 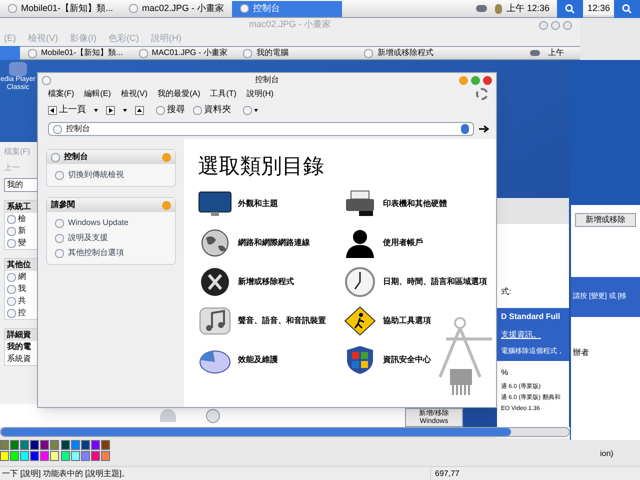 What do you see at coordinates (605, 220) in the screenshot?
I see `add-remove-button: 新增或移除` at bounding box center [605, 220].